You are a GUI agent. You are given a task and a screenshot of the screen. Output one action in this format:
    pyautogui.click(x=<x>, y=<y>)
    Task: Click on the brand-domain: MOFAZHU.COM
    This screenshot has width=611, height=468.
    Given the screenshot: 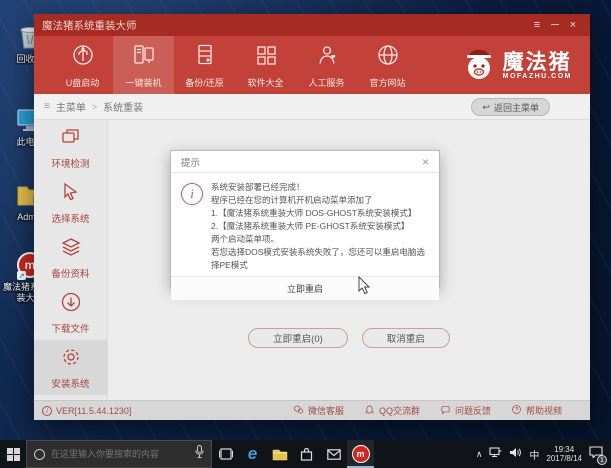 What is the action you would take?
    pyautogui.click(x=537, y=76)
    